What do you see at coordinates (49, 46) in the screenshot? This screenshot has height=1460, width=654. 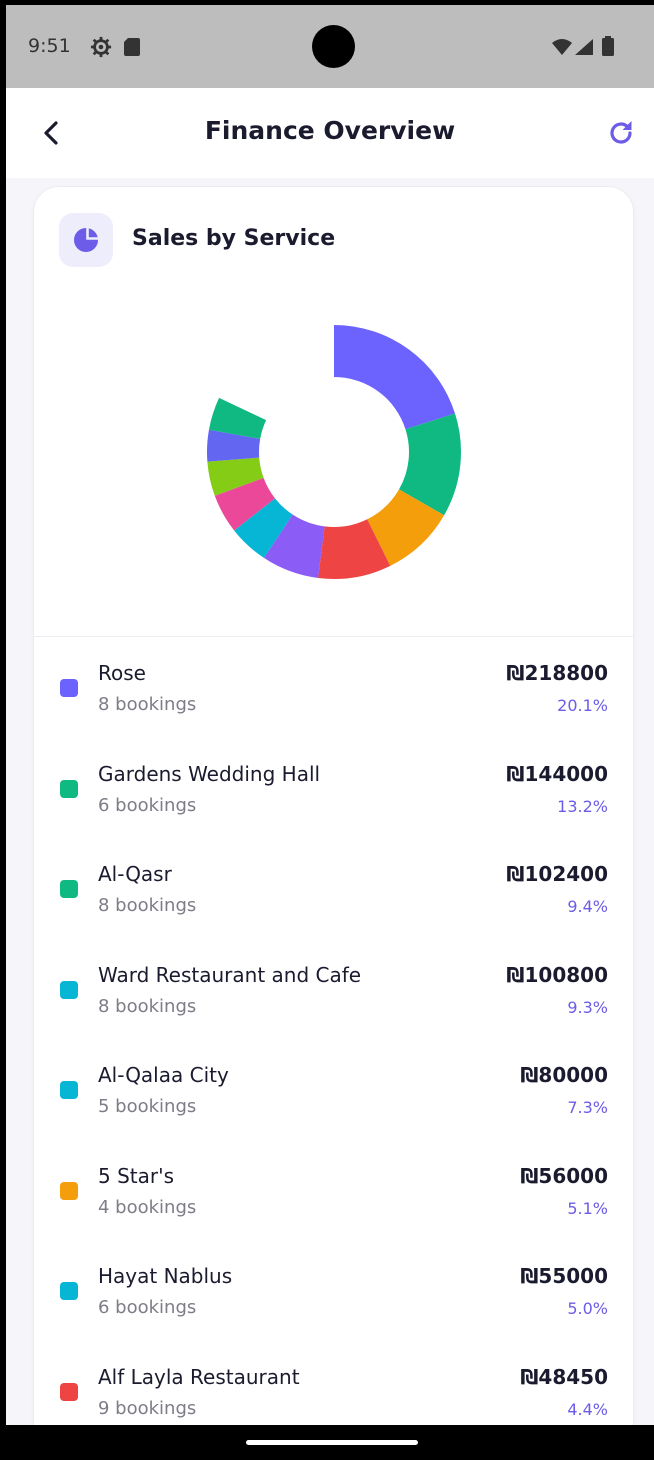 I see `status-time: 9:51` at bounding box center [49, 46].